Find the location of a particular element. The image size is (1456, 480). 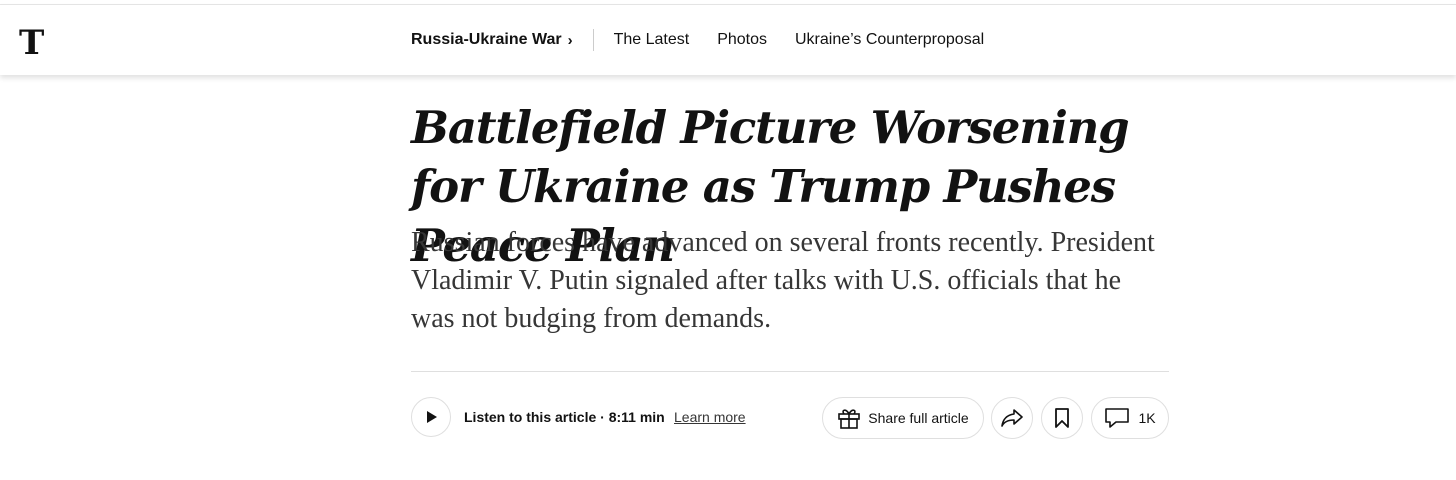

share-full-article-button: Share full article is located at coordinates (903, 418).